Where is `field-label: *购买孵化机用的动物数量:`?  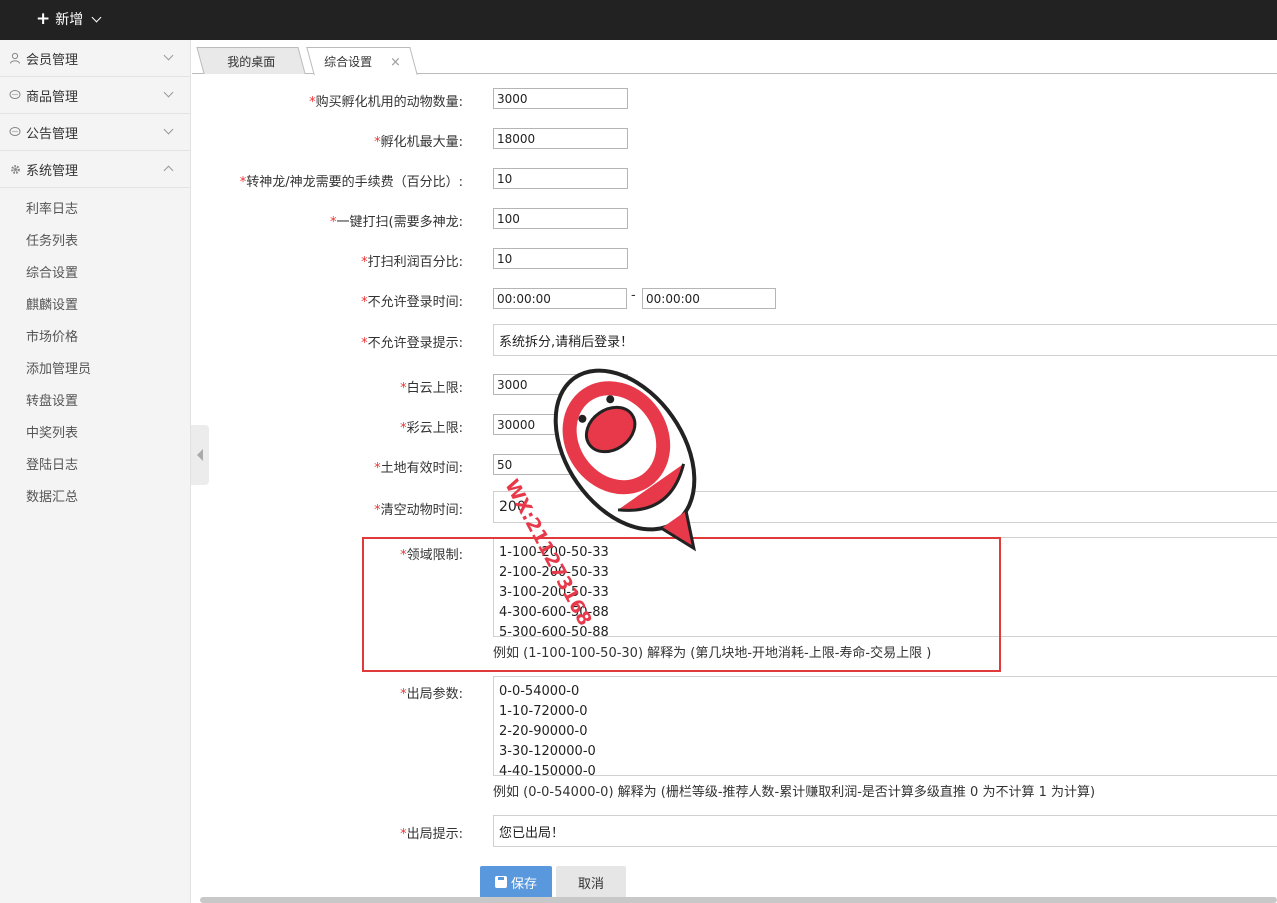
field-label: *购买孵化机用的动物数量: is located at coordinates (386, 102).